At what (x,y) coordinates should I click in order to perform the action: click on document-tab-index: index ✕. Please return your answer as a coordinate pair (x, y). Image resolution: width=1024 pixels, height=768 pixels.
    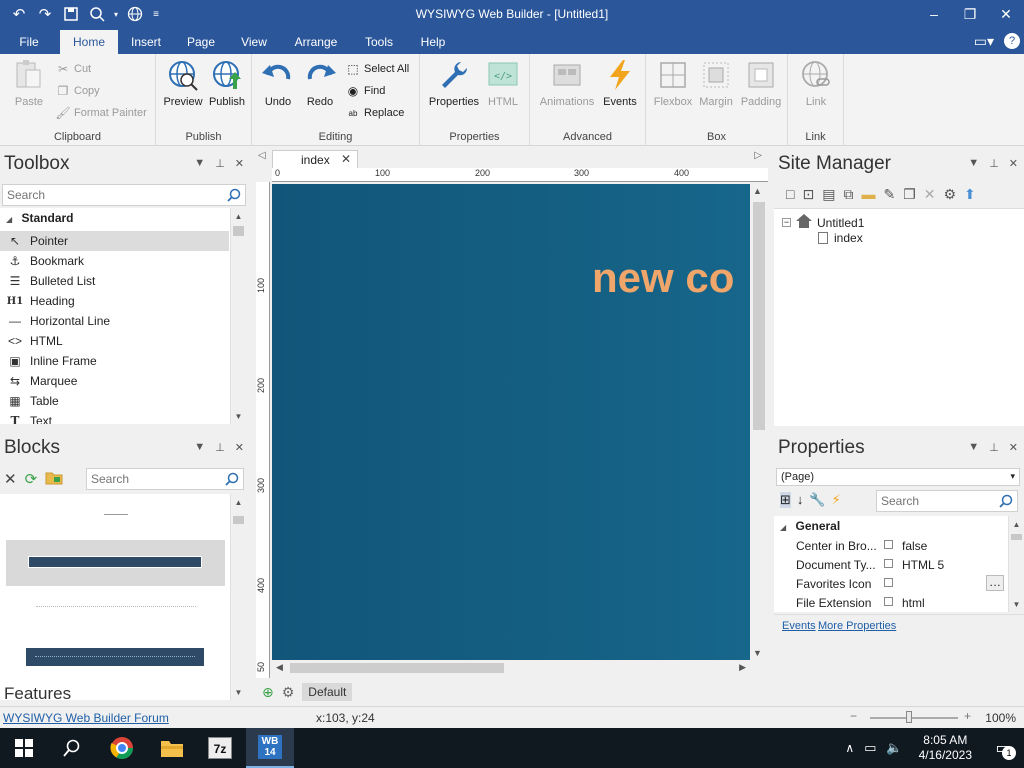
    Looking at the image, I should click on (315, 159).